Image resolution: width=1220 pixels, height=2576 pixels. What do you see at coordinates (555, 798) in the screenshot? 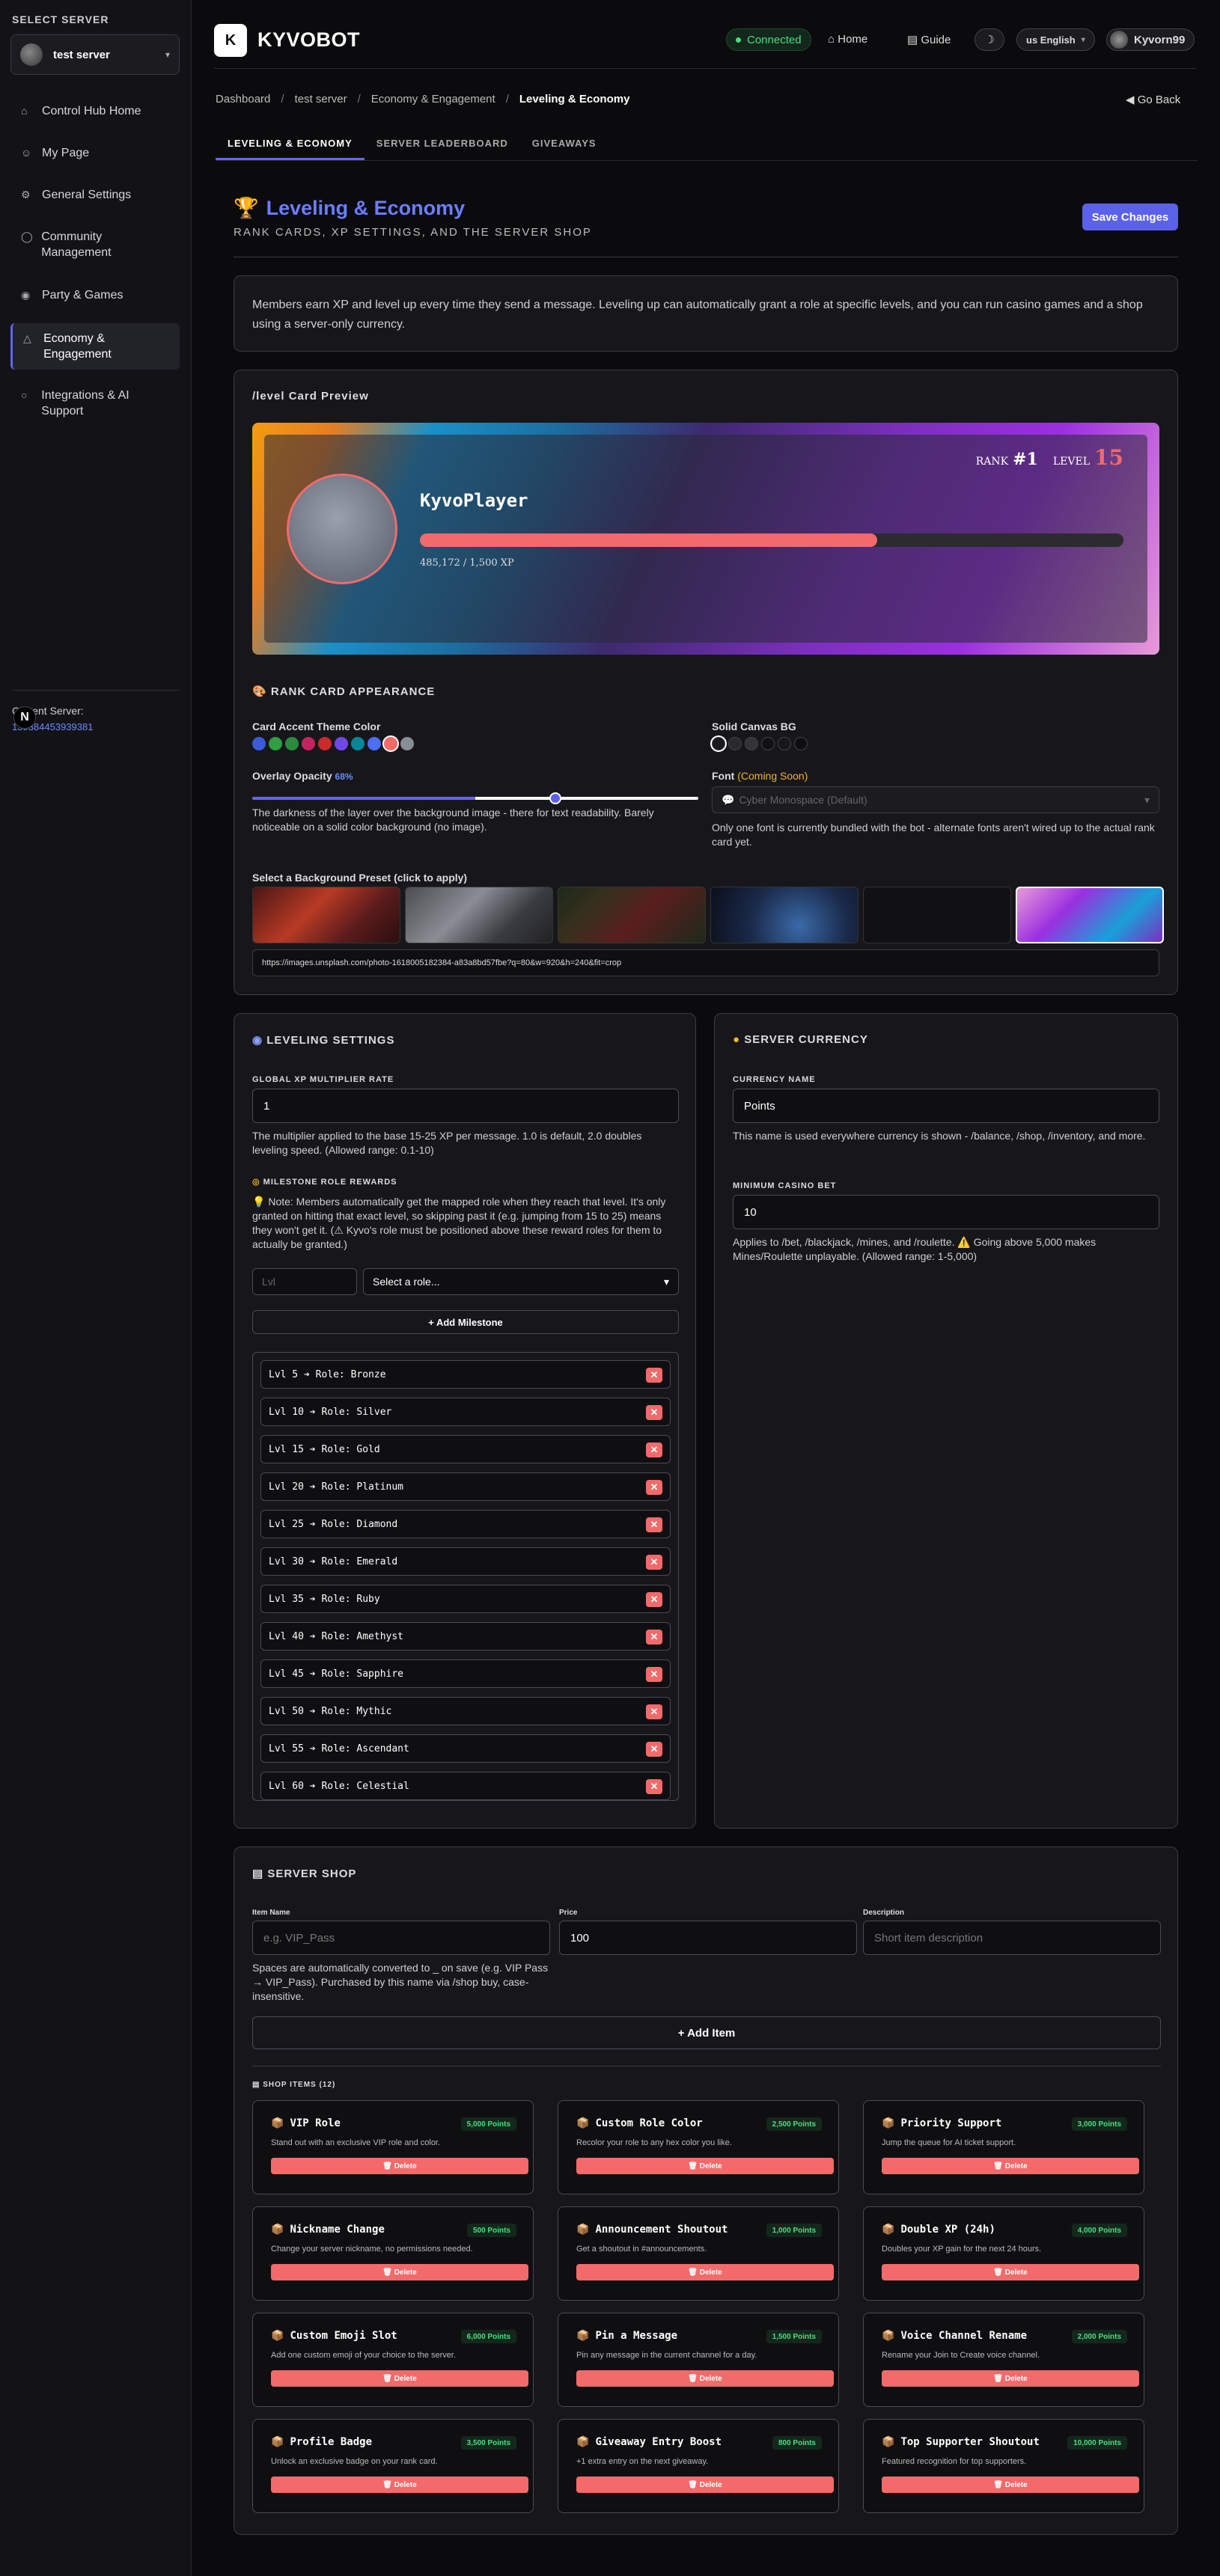
I see `opacity-slider-handle` at bounding box center [555, 798].